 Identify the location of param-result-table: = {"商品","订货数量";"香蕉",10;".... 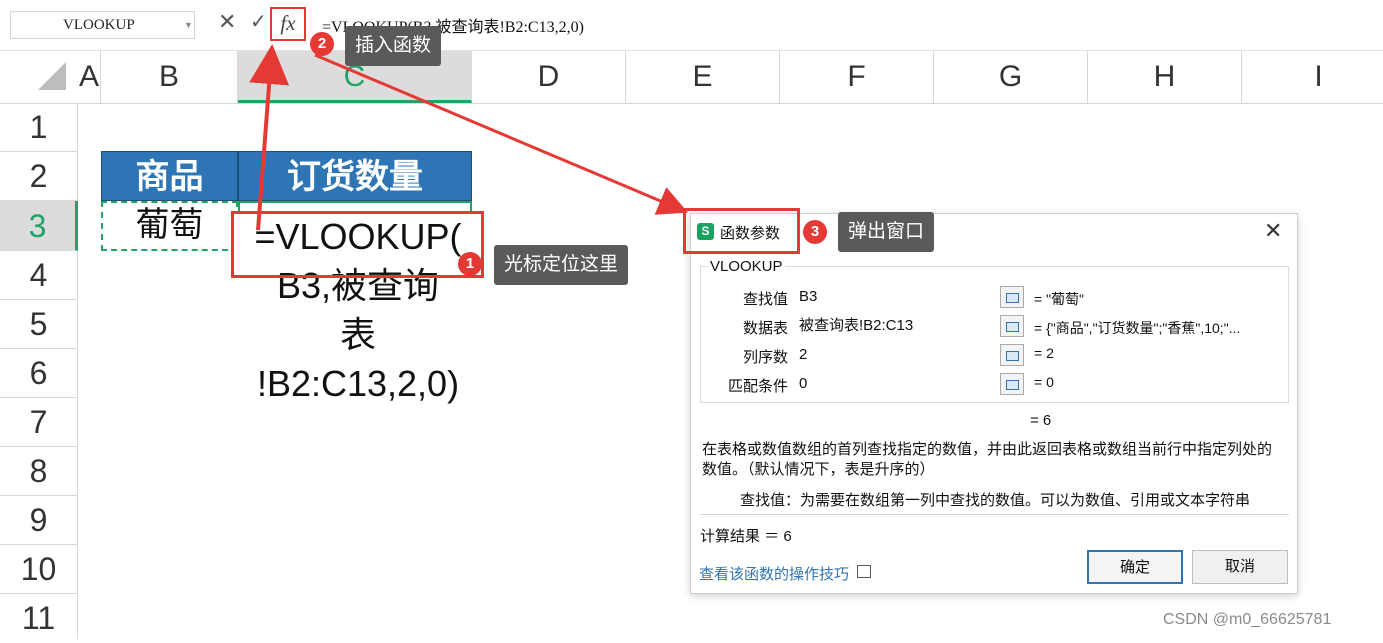
(1137, 328).